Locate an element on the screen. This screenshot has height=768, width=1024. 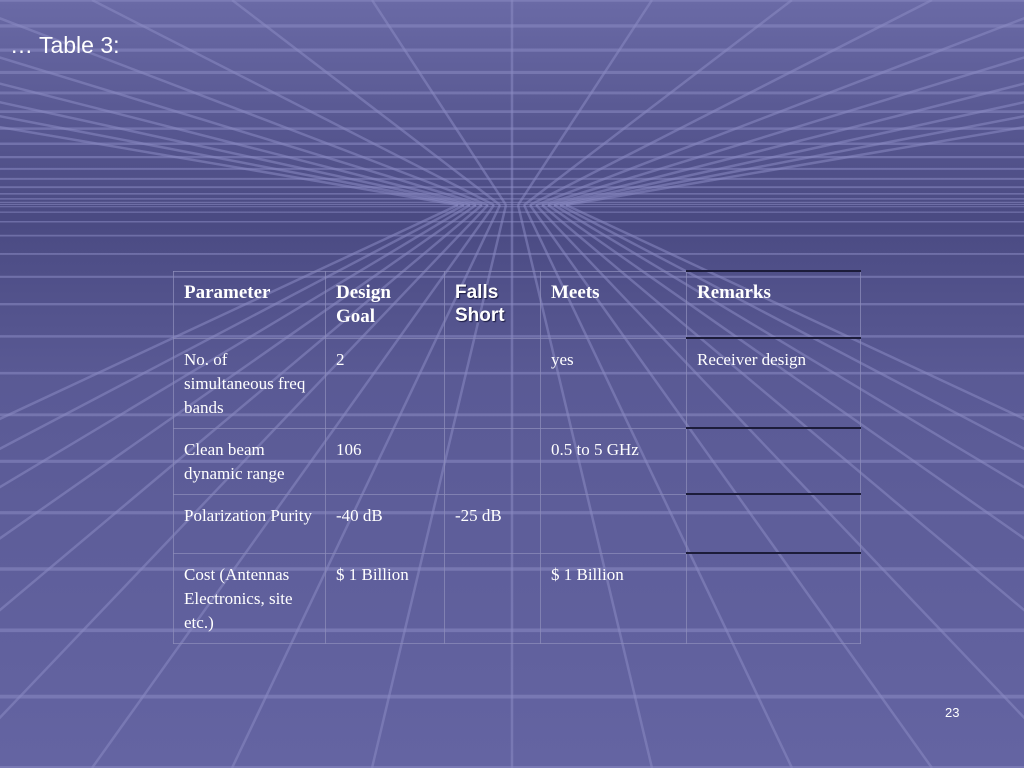
table-cell: yes is located at coordinates (613, 383).